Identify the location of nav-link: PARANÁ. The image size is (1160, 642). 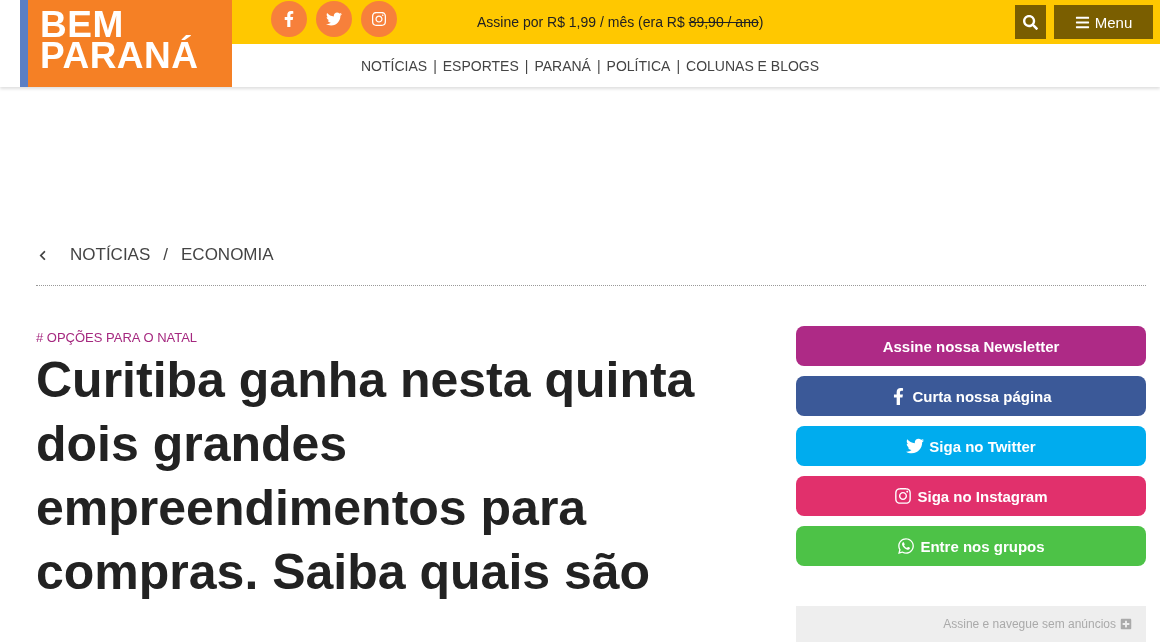
(562, 65).